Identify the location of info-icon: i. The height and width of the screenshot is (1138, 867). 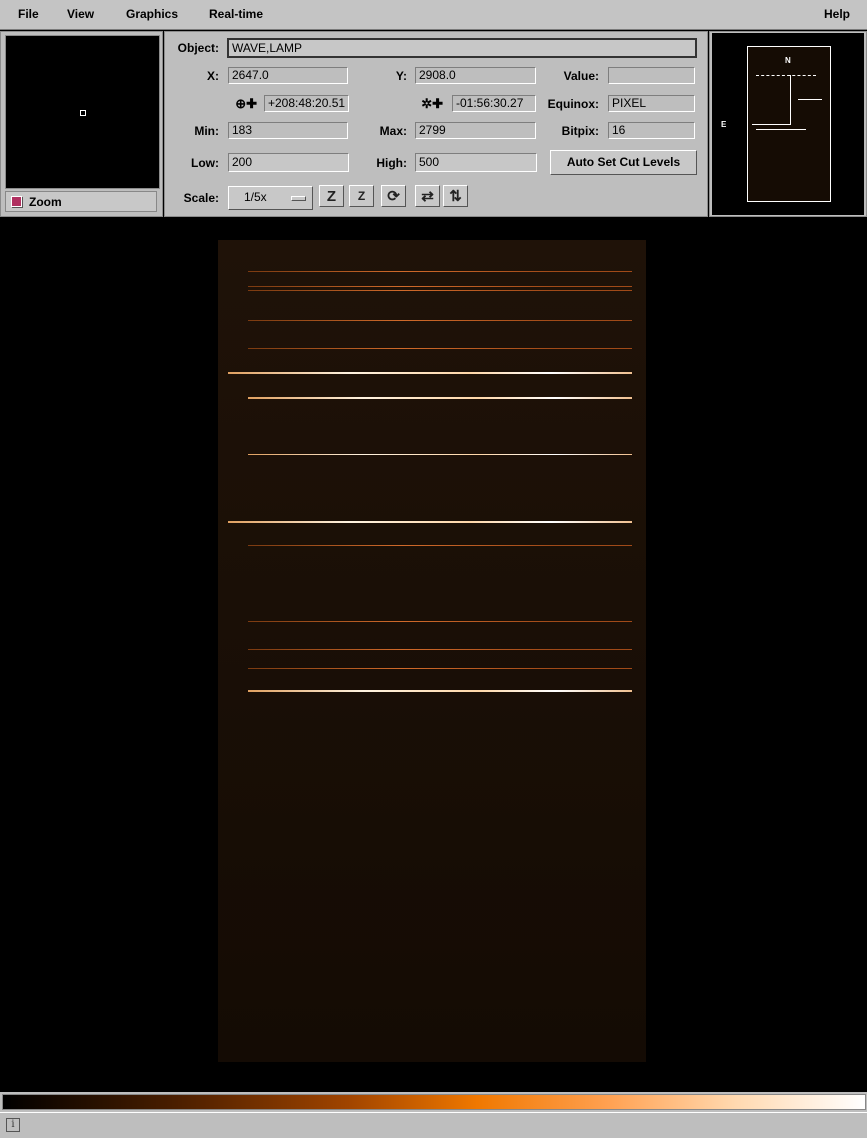
(13, 1125).